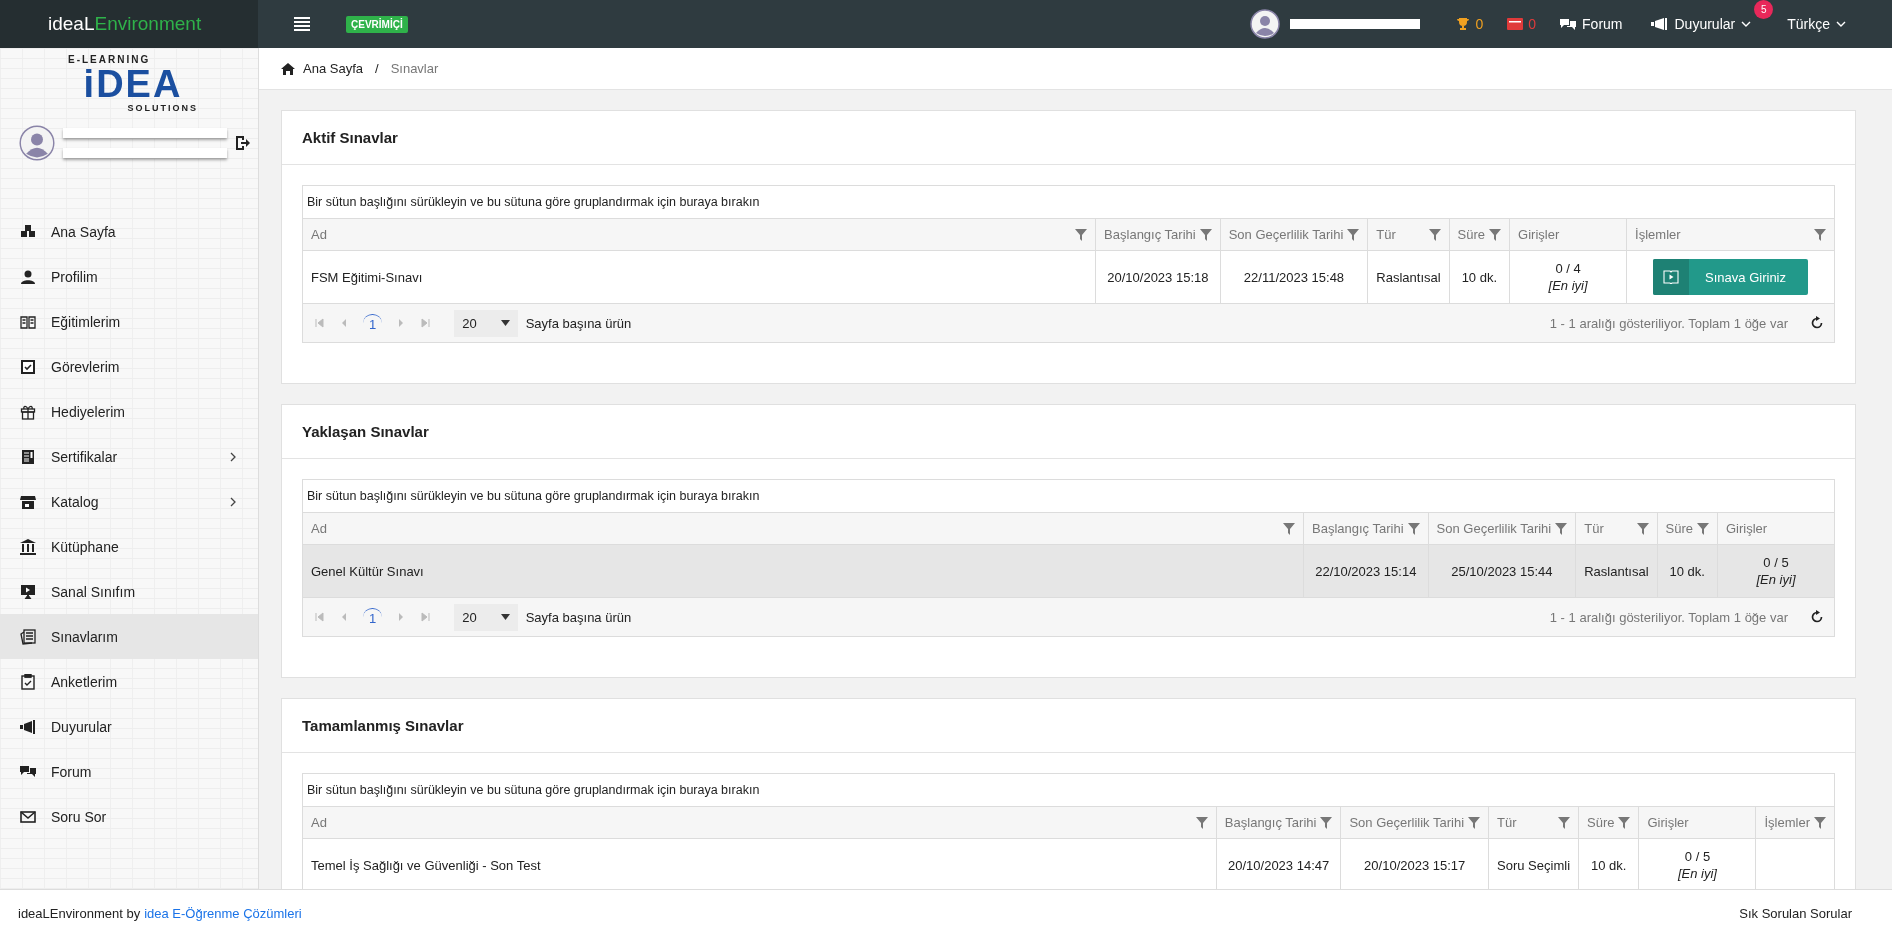  I want to click on sidebar-item: Forum, so click(129, 771).